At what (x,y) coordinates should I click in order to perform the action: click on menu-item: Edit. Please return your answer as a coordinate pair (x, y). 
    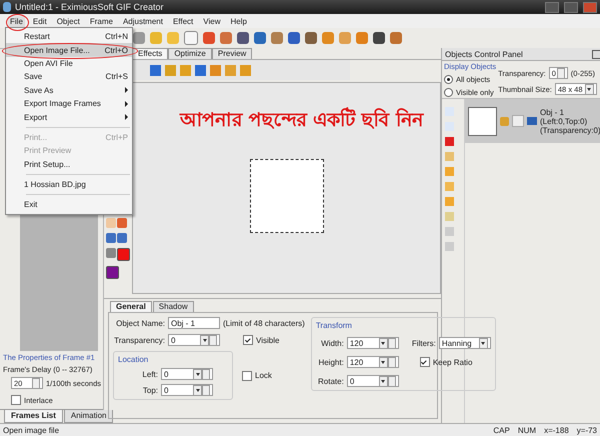
    Looking at the image, I should click on (39, 21).